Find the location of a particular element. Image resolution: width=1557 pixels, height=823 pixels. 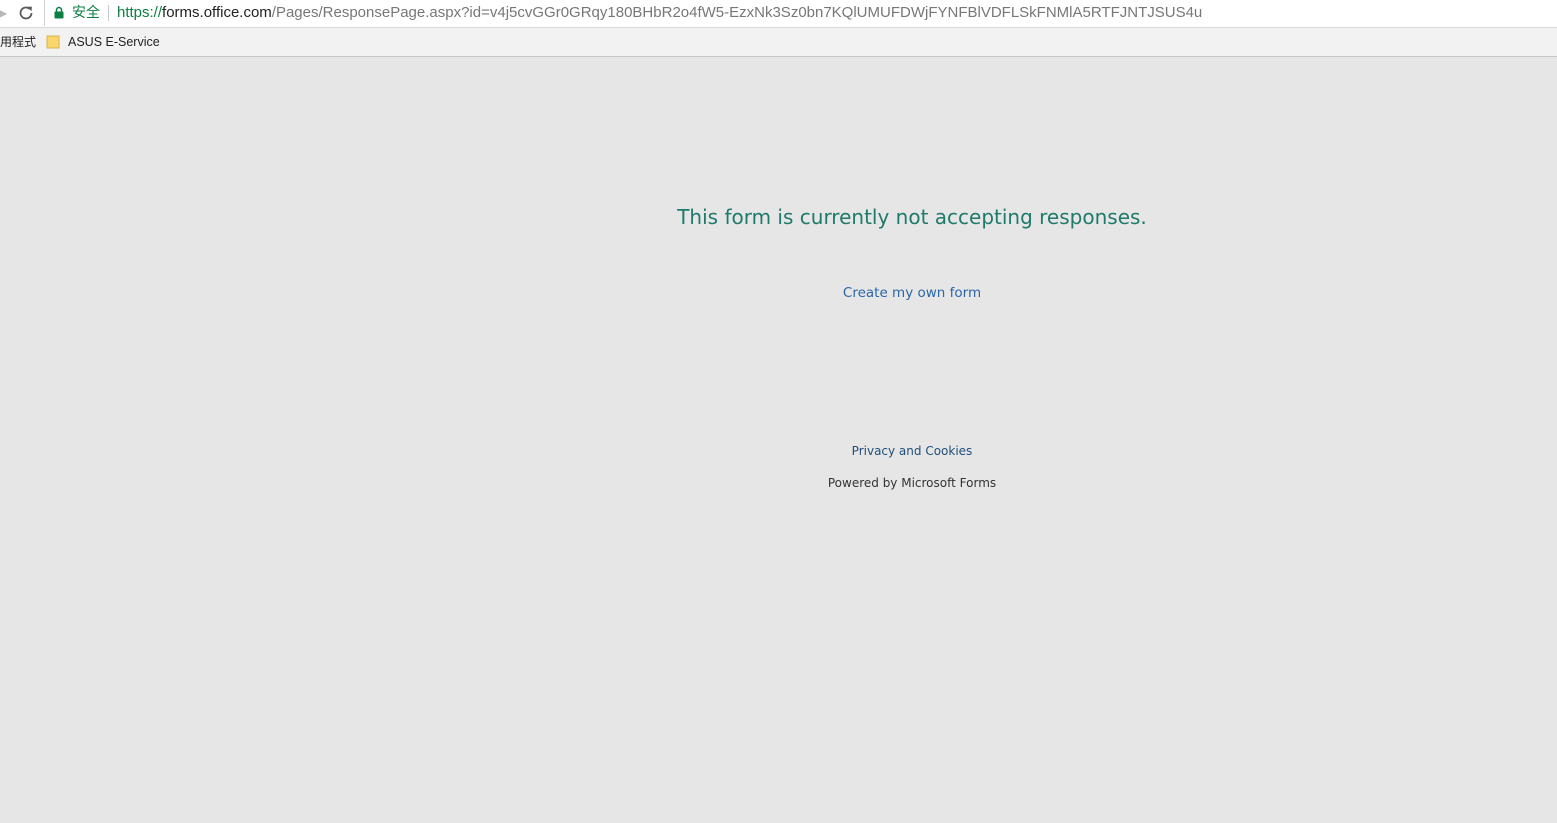

url-scheme: https:// is located at coordinates (140, 12).